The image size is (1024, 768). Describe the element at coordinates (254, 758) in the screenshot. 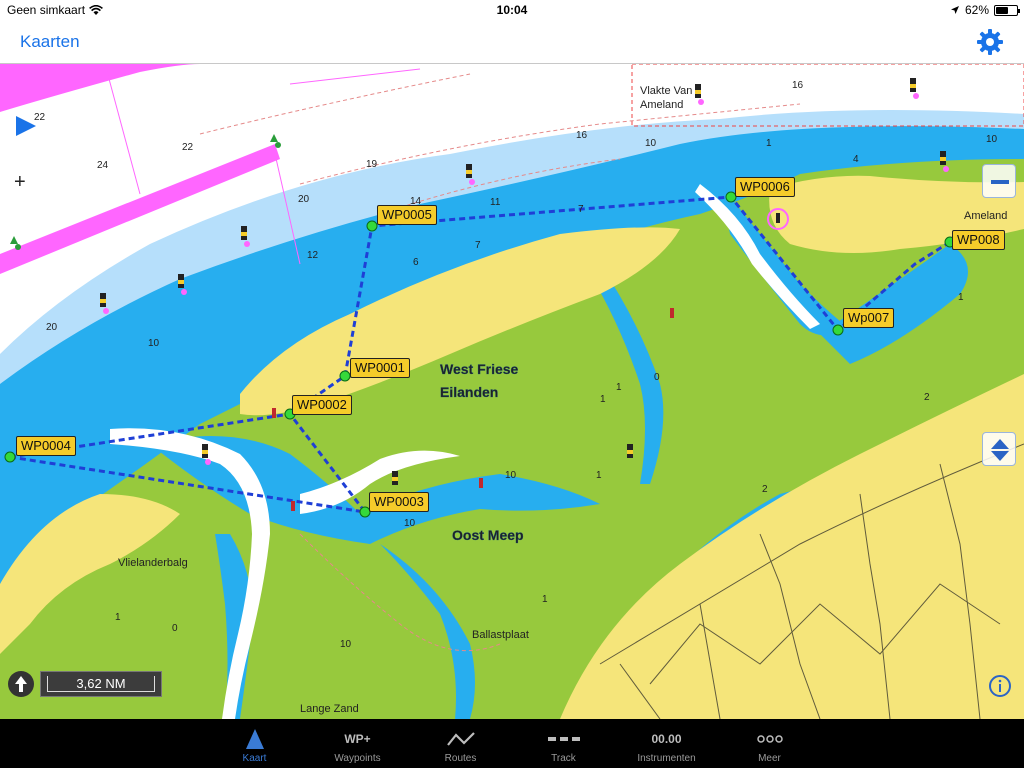

I see `tab-label-kaart: Kaart` at that location.